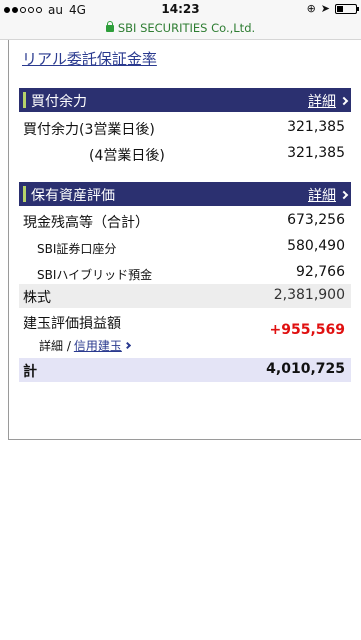 The height and width of the screenshot is (640, 361). I want to click on row-label: 買付余力(3営業日後), so click(89, 130).